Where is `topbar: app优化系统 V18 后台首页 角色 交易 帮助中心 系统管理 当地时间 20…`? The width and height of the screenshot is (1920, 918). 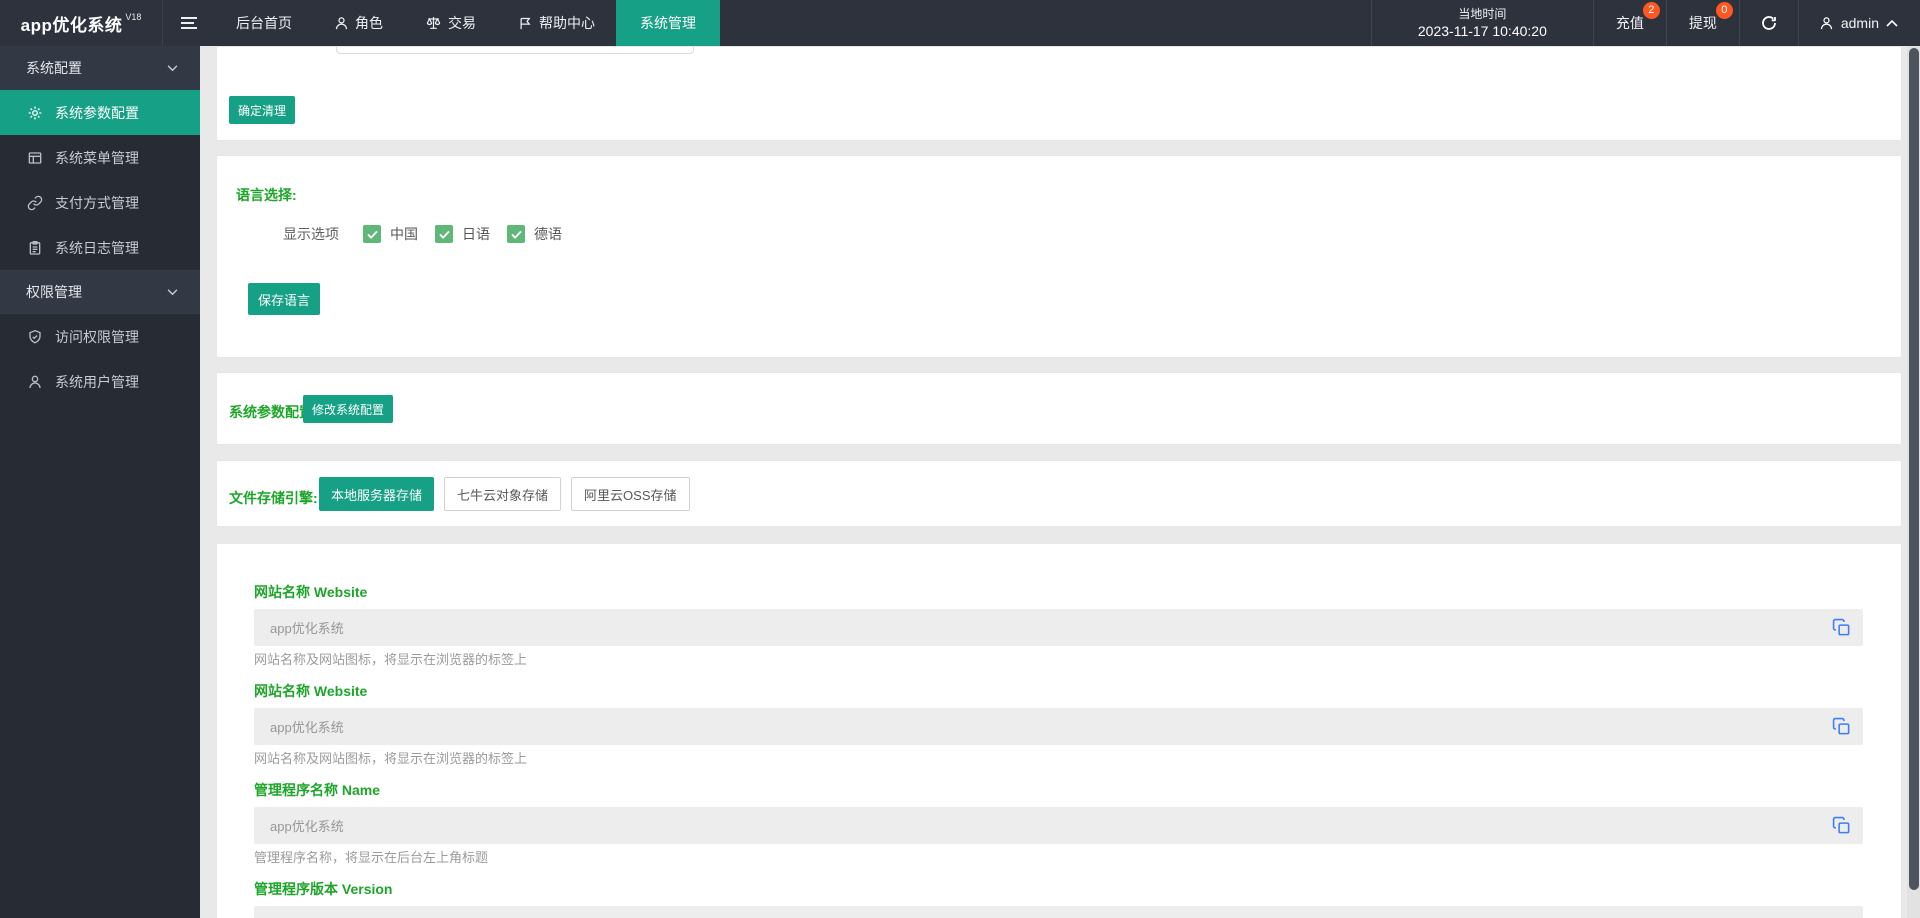 topbar: app优化系统 V18 后台首页 角色 交易 帮助中心 系统管理 当地时间 20… is located at coordinates (960, 23).